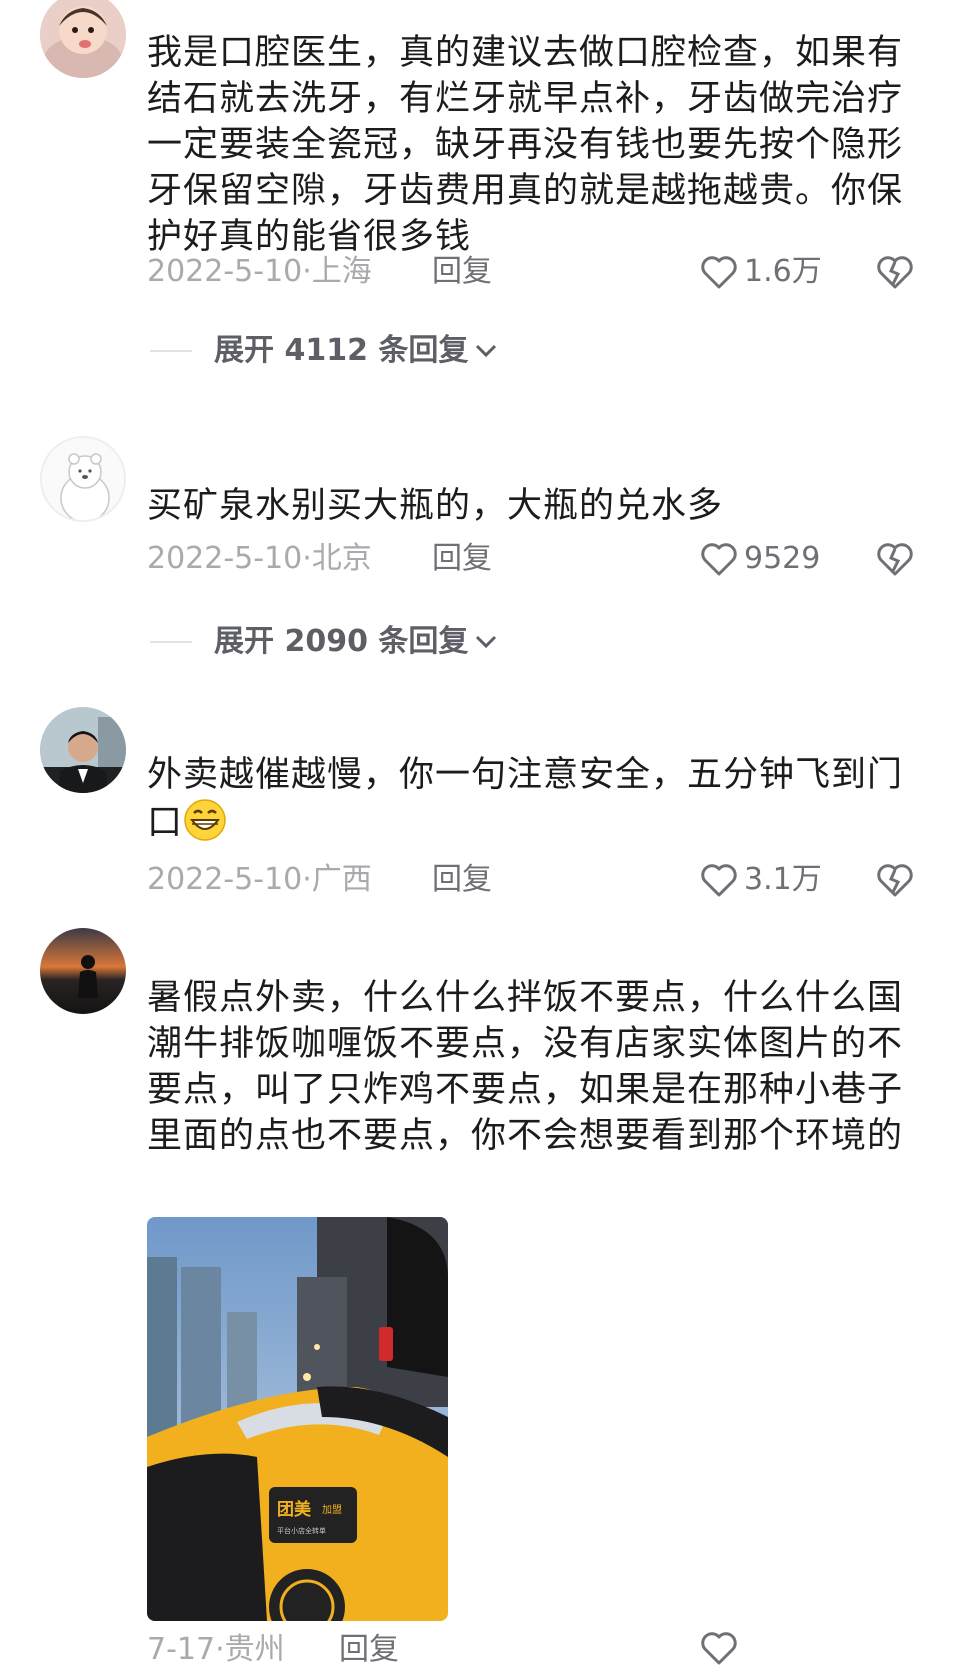 The height and width of the screenshot is (1673, 960). Describe the element at coordinates (537, 1650) in the screenshot. I see `comment-meta: 7-17·贵州 回复` at that location.